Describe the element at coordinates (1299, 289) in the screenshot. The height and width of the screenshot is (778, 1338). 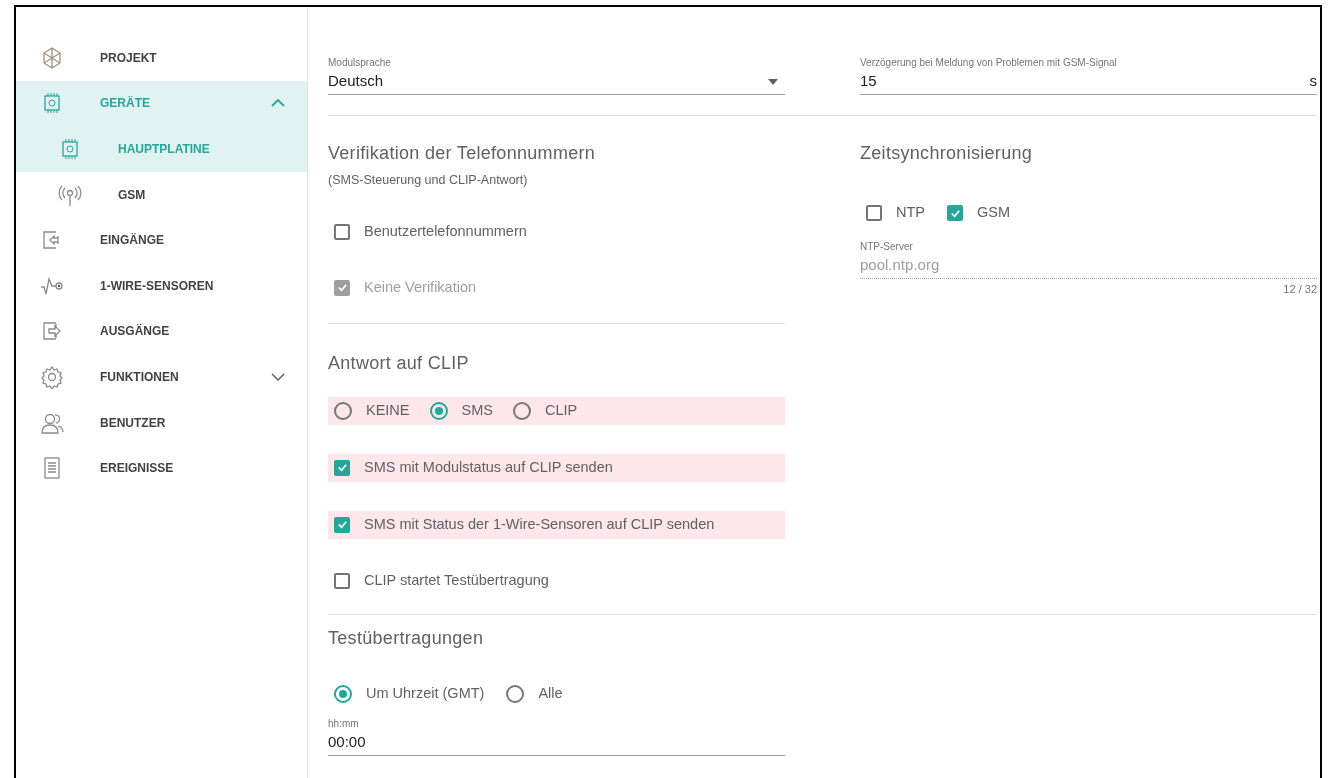
I see `character-counter: 12 / 32` at that location.